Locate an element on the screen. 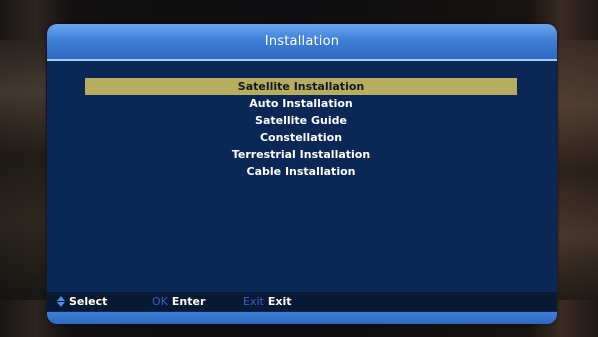  panel-bottom-bar is located at coordinates (302, 318).